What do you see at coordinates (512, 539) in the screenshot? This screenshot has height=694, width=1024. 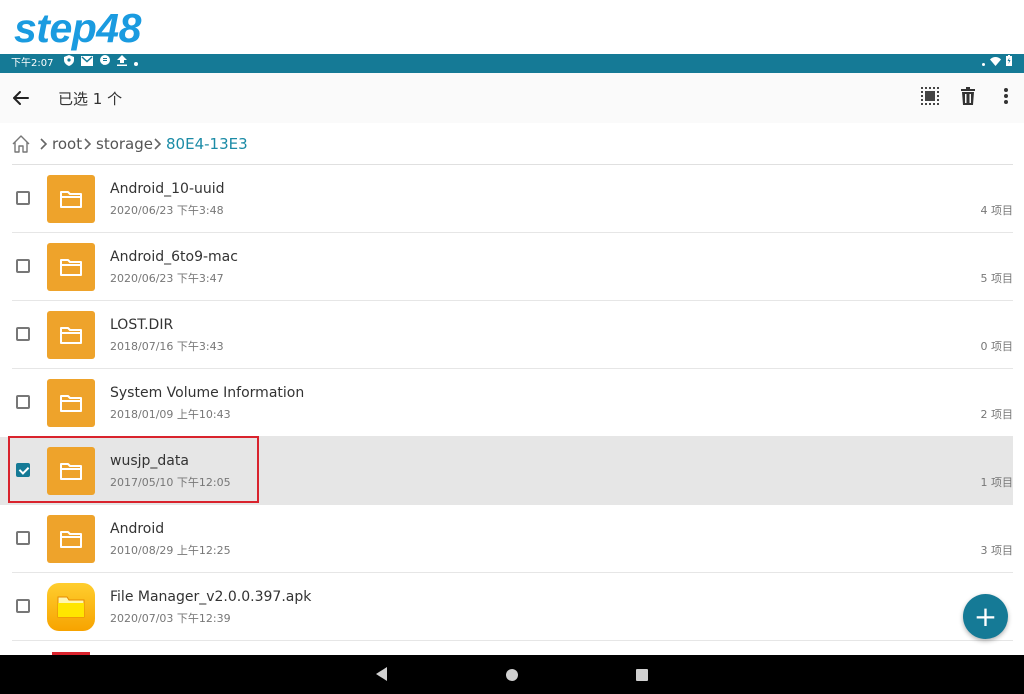 I see `list-item: Android 2010/08/29 上午12:25 3 项目` at bounding box center [512, 539].